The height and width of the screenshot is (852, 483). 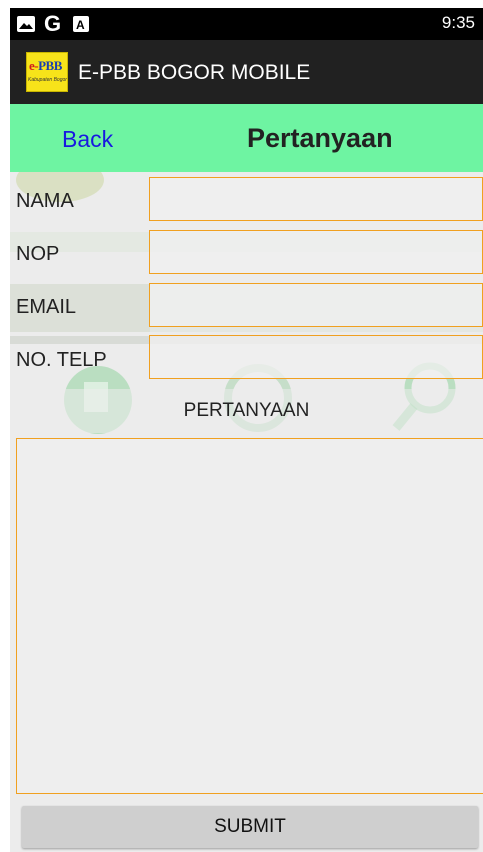 I want to click on back-button: Back, so click(x=87, y=139).